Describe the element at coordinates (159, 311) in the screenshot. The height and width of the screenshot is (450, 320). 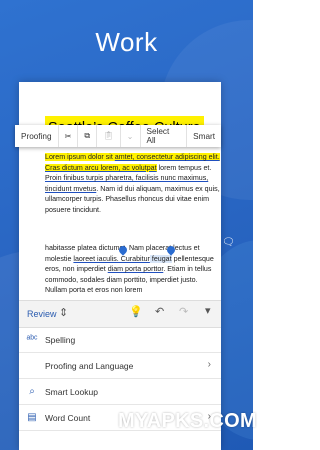
I see `undo-icon: ↶` at that location.